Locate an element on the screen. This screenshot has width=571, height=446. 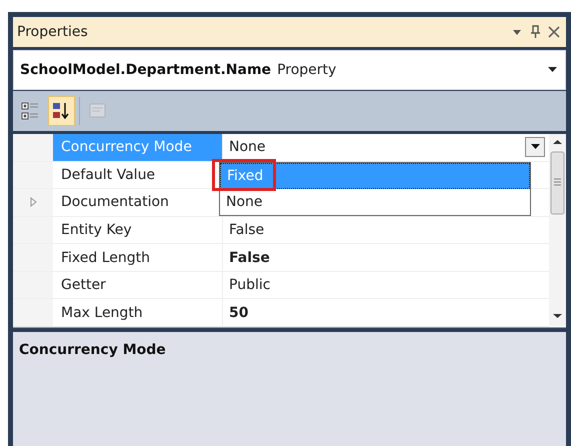
object-selector: SchoolModel.Department.Name Property is located at coordinates (289, 70).